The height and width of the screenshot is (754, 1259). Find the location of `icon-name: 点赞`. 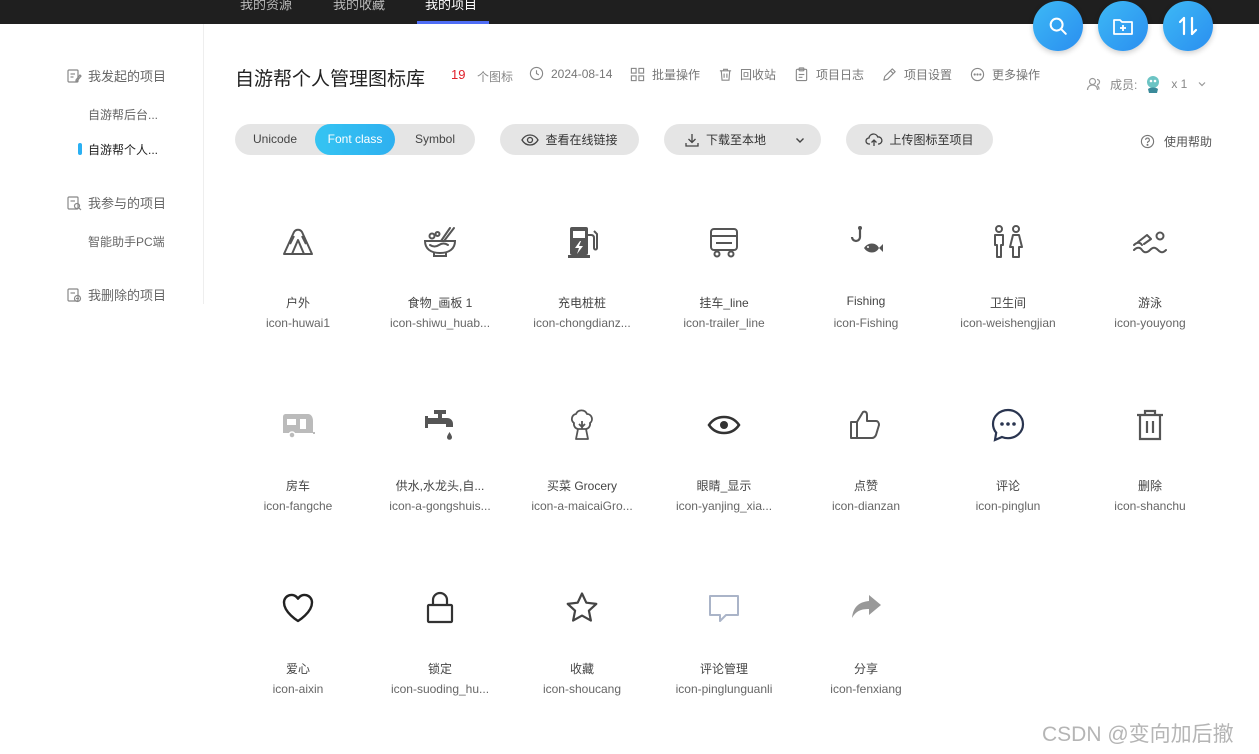

icon-name: 点赞 is located at coordinates (865, 486).